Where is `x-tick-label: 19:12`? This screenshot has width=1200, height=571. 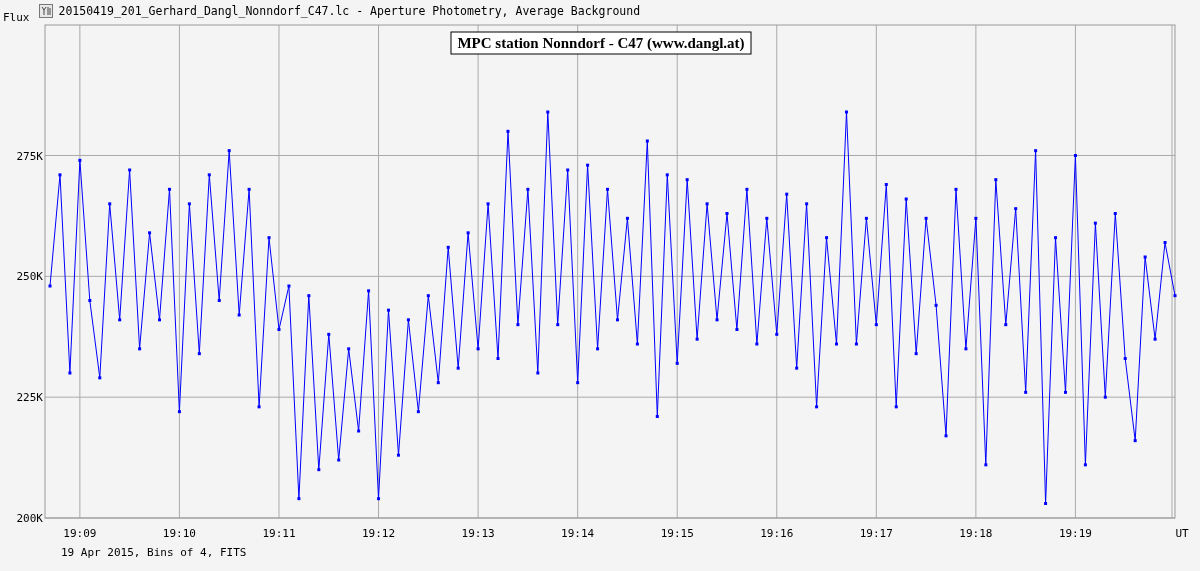
x-tick-label: 19:12 is located at coordinates (379, 533).